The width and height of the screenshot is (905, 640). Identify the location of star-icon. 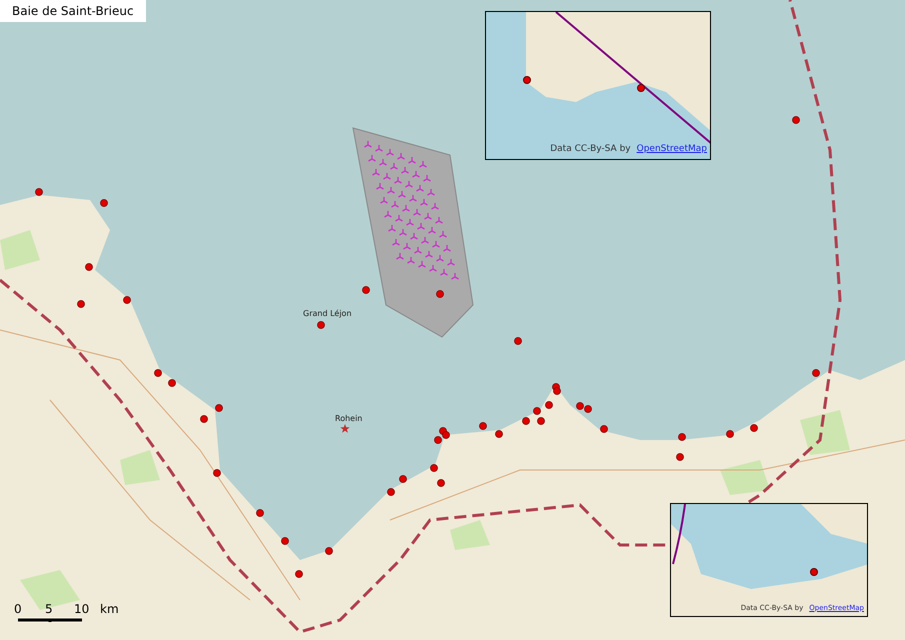
(345, 428).